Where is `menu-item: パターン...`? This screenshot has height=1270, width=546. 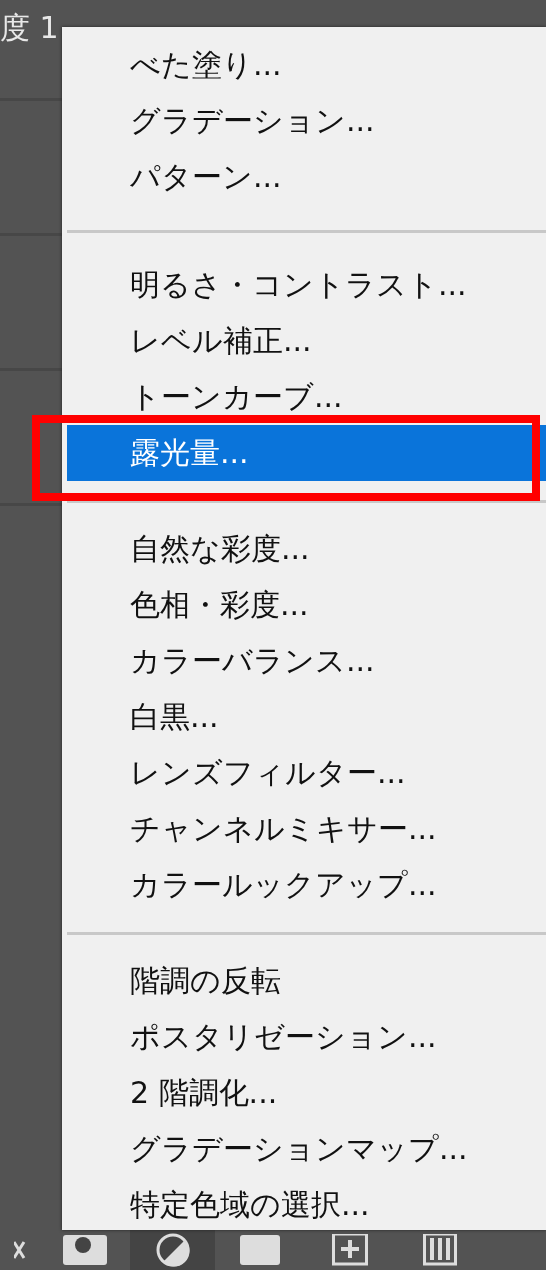 menu-item: パターン... is located at coordinates (306, 177).